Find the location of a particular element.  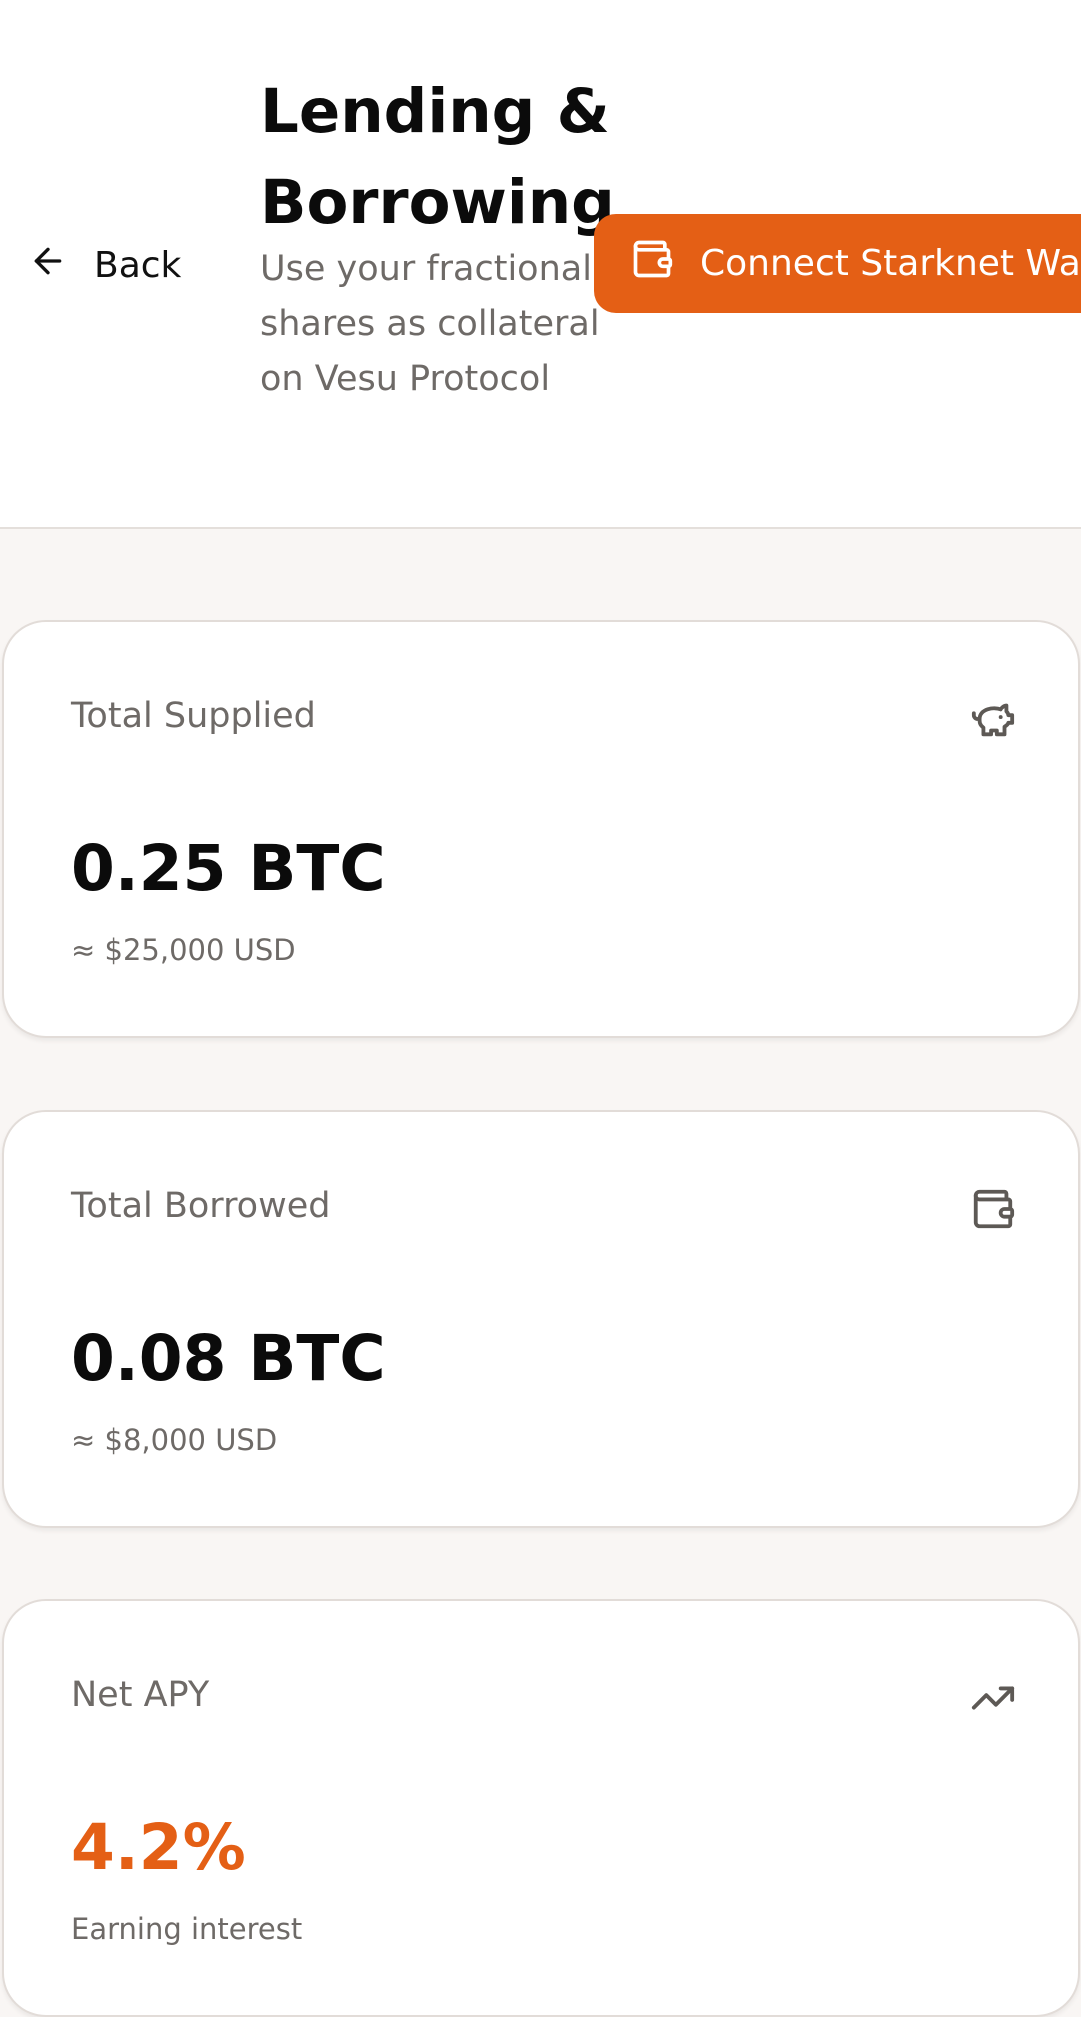

supplied-value: 0.25 BTC is located at coordinates (228, 868).